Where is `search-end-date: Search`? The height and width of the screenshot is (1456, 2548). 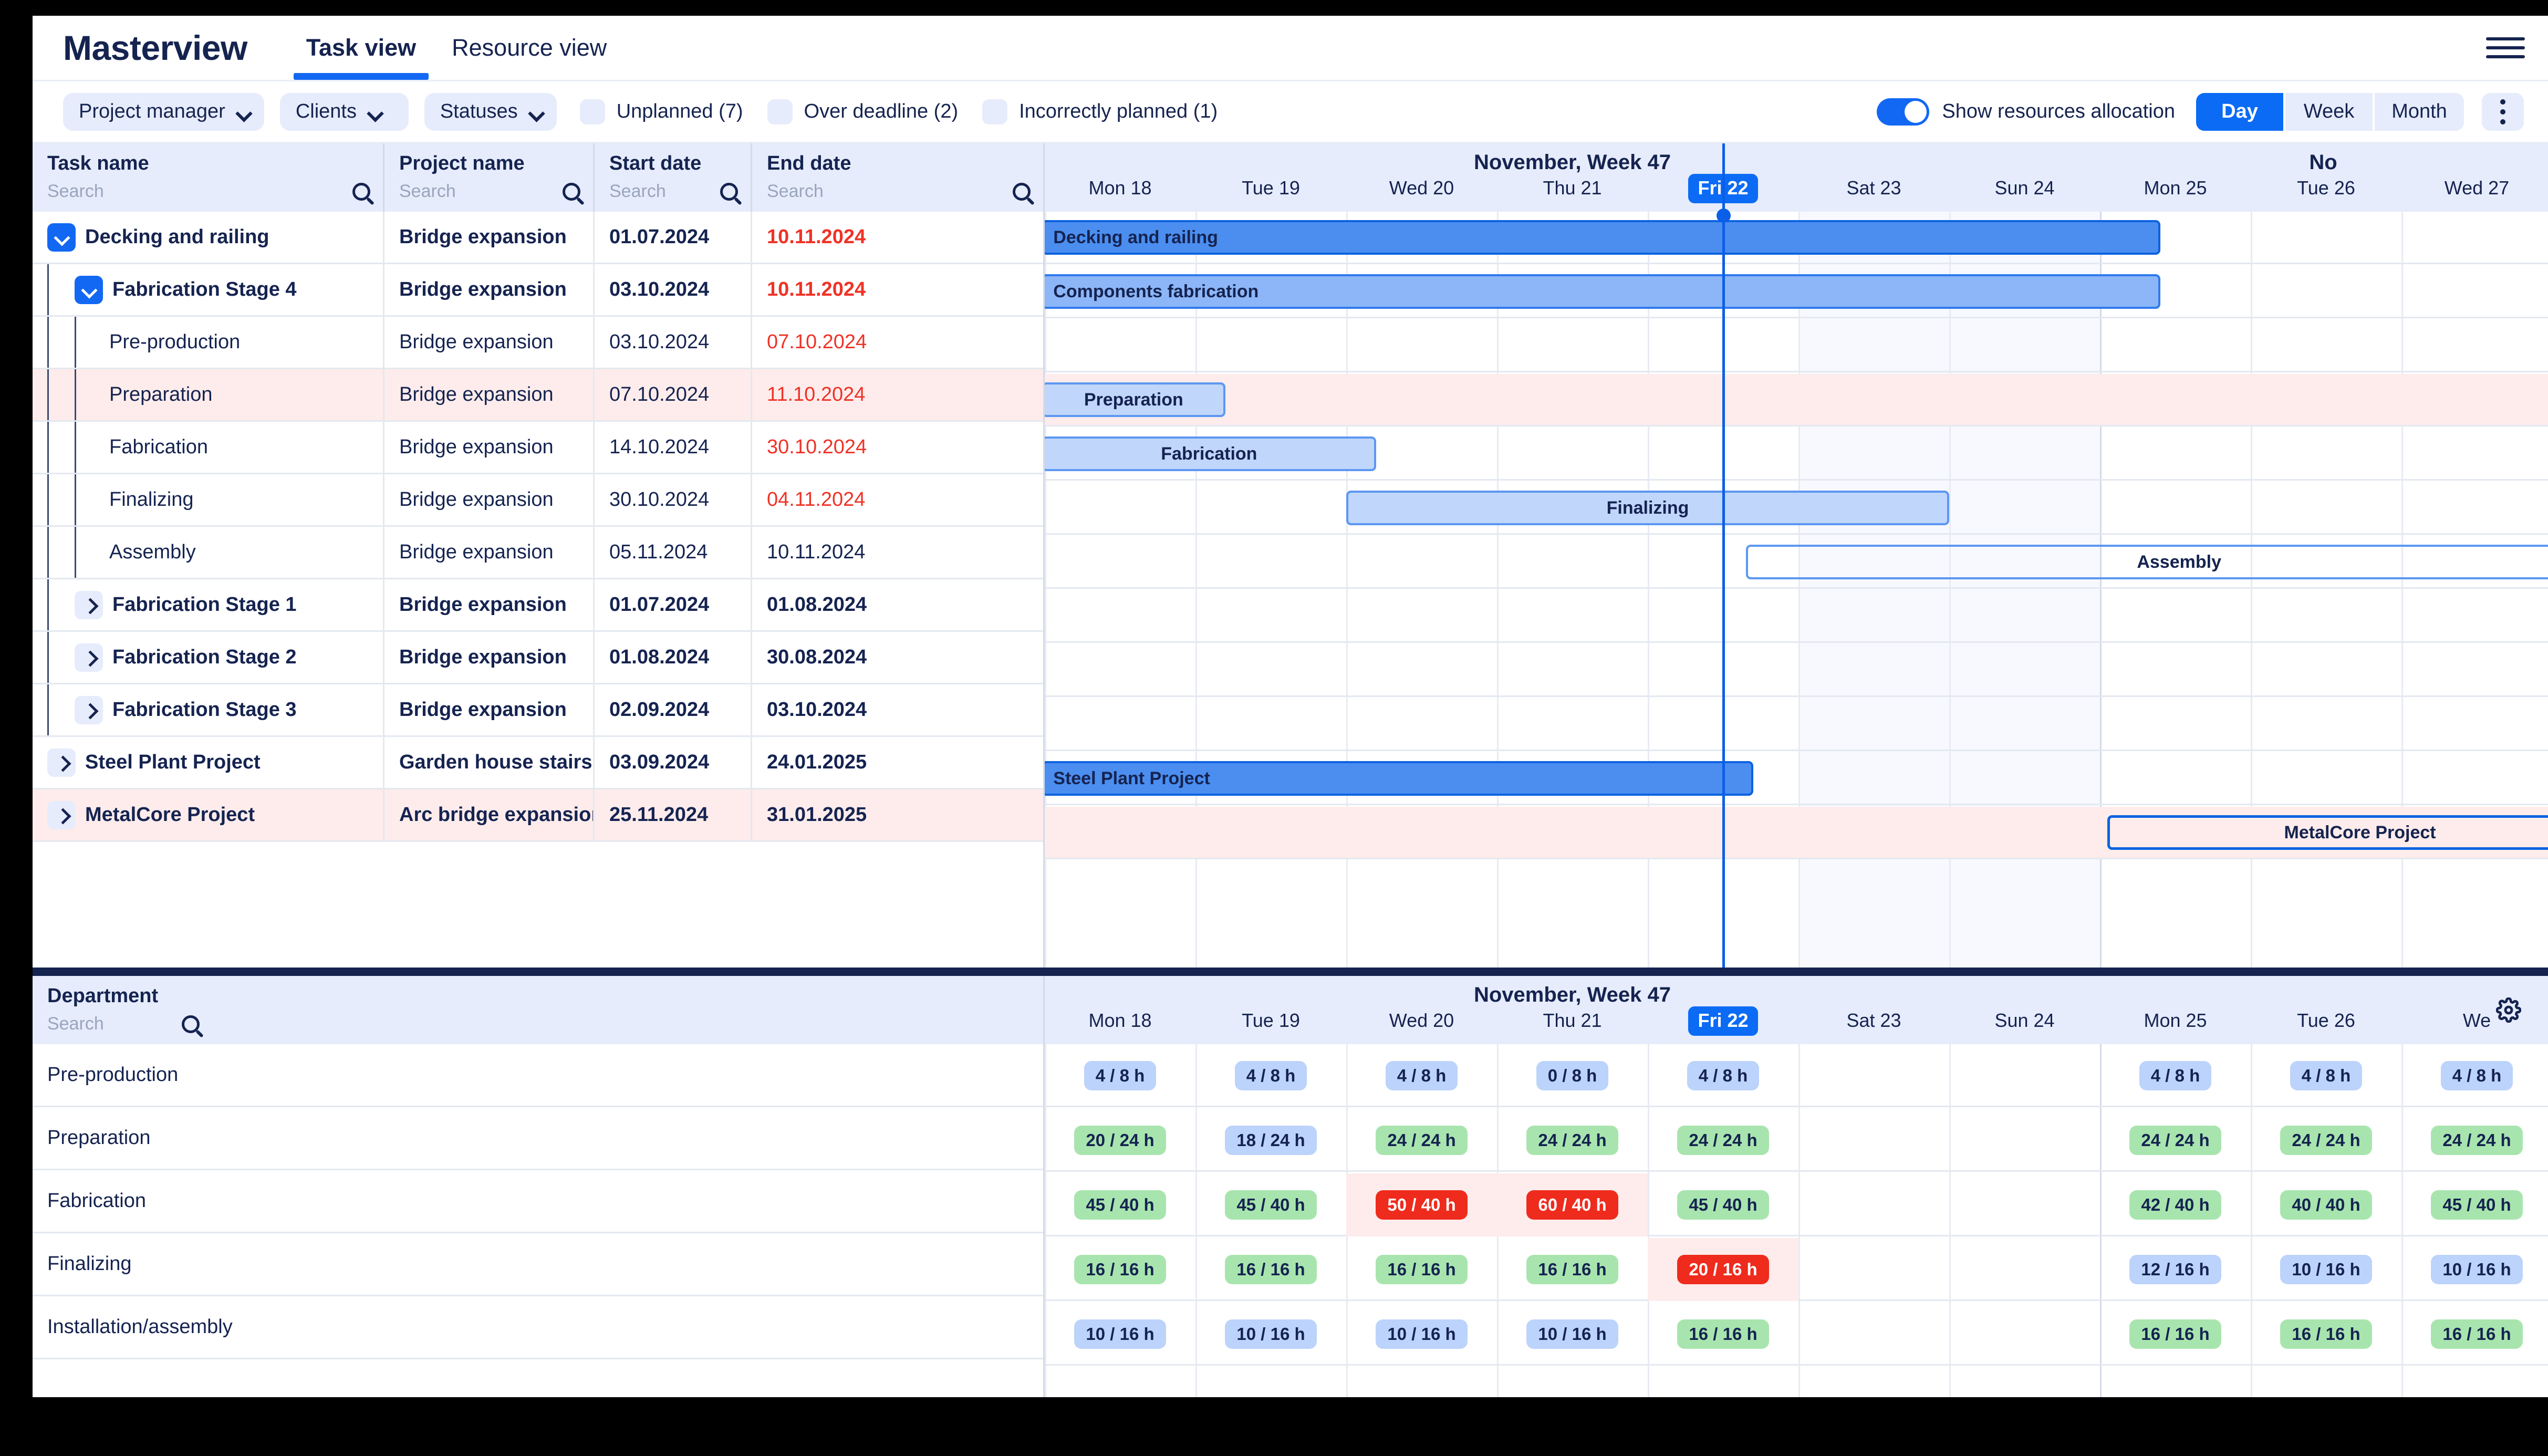 search-end-date: Search is located at coordinates (899, 192).